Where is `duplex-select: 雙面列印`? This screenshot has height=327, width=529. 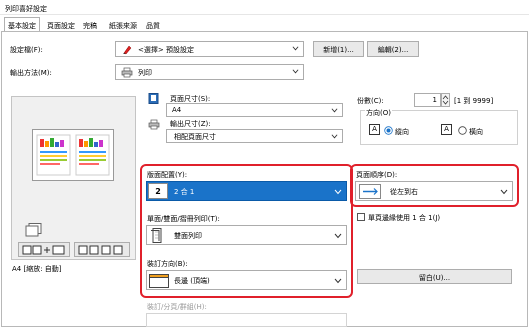 duplex-select: 雙面列印 is located at coordinates (246, 235).